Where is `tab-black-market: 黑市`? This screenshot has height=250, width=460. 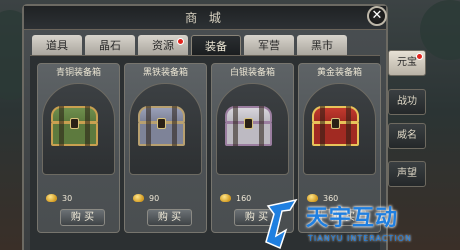 tab-black-market: 黑市 is located at coordinates (322, 45).